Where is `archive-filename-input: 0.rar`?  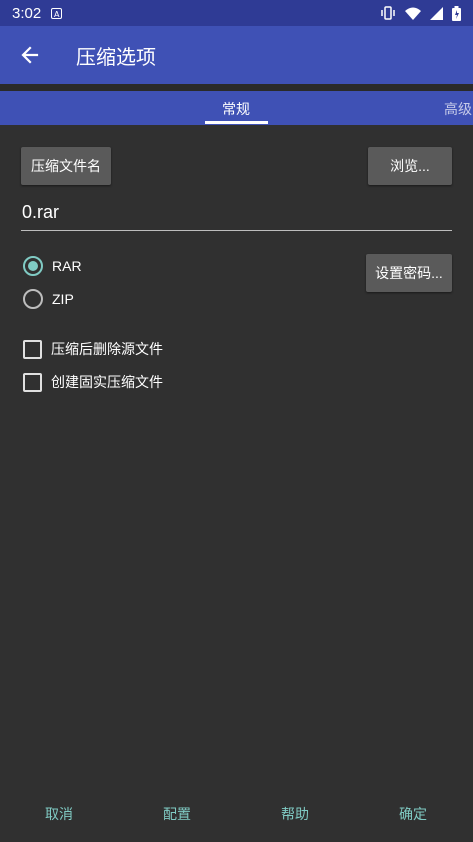 archive-filename-input: 0.rar is located at coordinates (236, 216).